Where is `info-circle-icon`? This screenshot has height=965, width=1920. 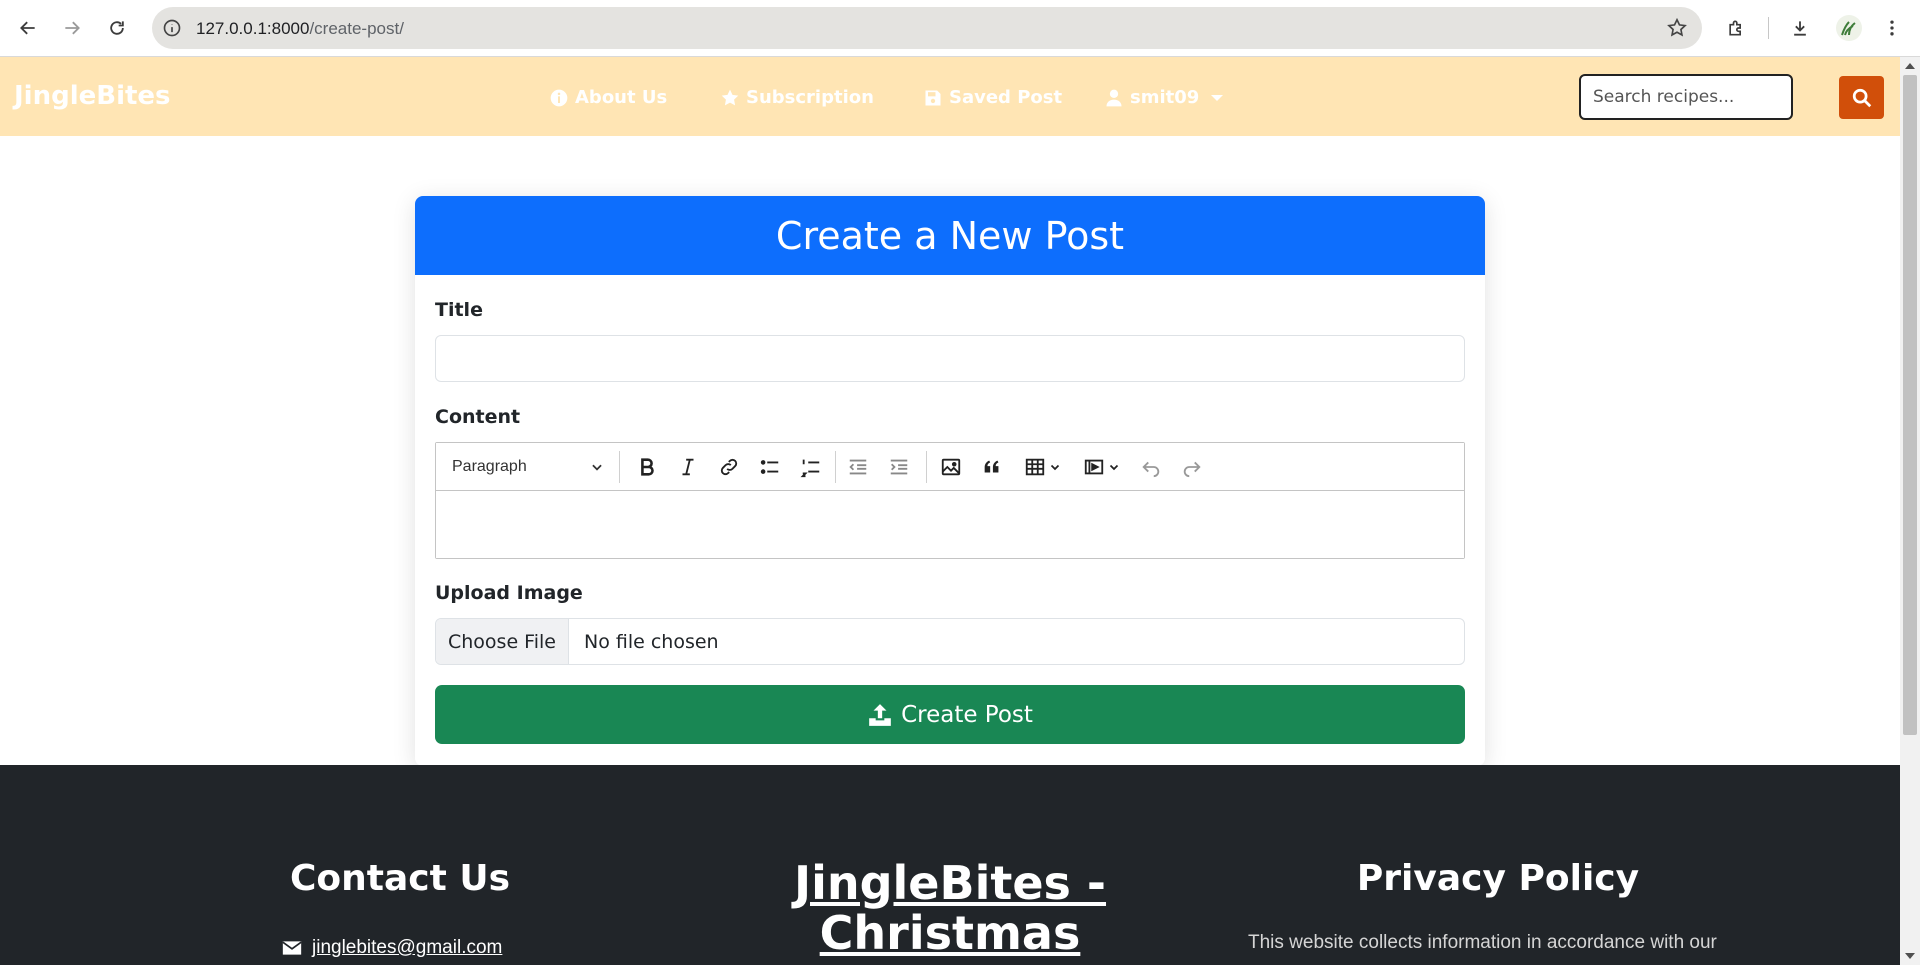 info-circle-icon is located at coordinates (559, 97).